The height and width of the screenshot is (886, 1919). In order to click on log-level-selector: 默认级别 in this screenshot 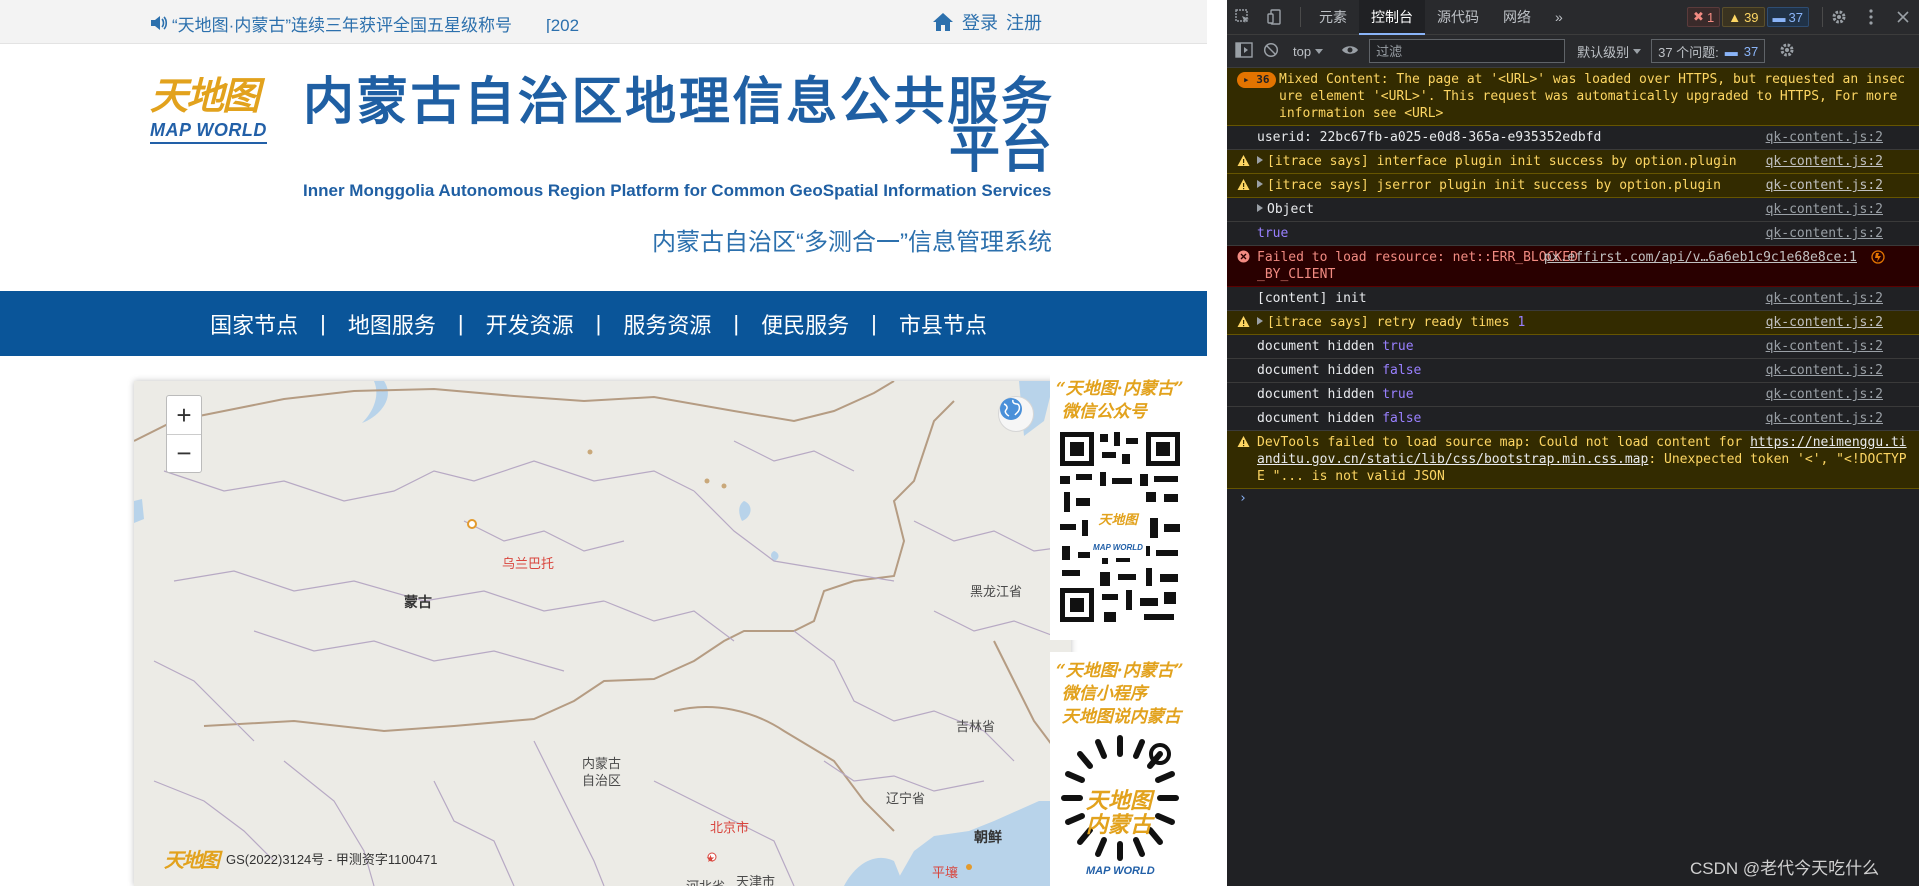, I will do `click(1609, 51)`.